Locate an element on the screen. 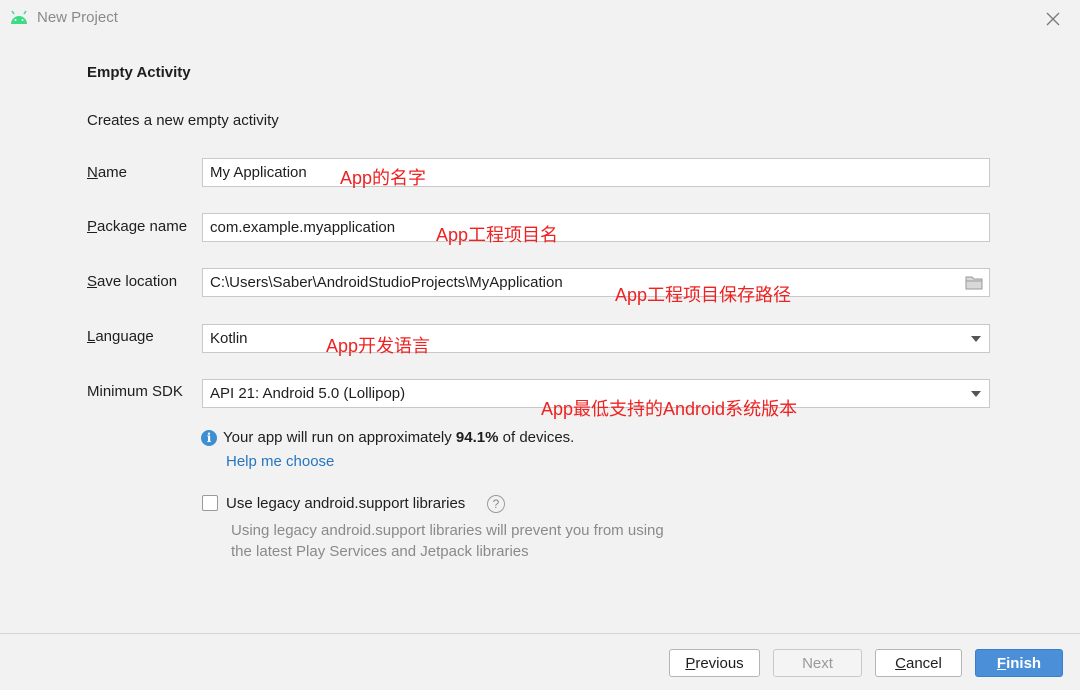  save-location-annotation: App工程项目保存路径 is located at coordinates (703, 295).